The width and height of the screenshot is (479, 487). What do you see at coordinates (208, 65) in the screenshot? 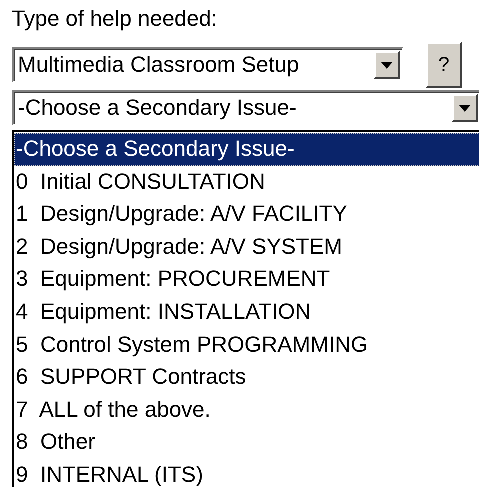
I see `primary-select: Multimedia Classroom Setup` at bounding box center [208, 65].